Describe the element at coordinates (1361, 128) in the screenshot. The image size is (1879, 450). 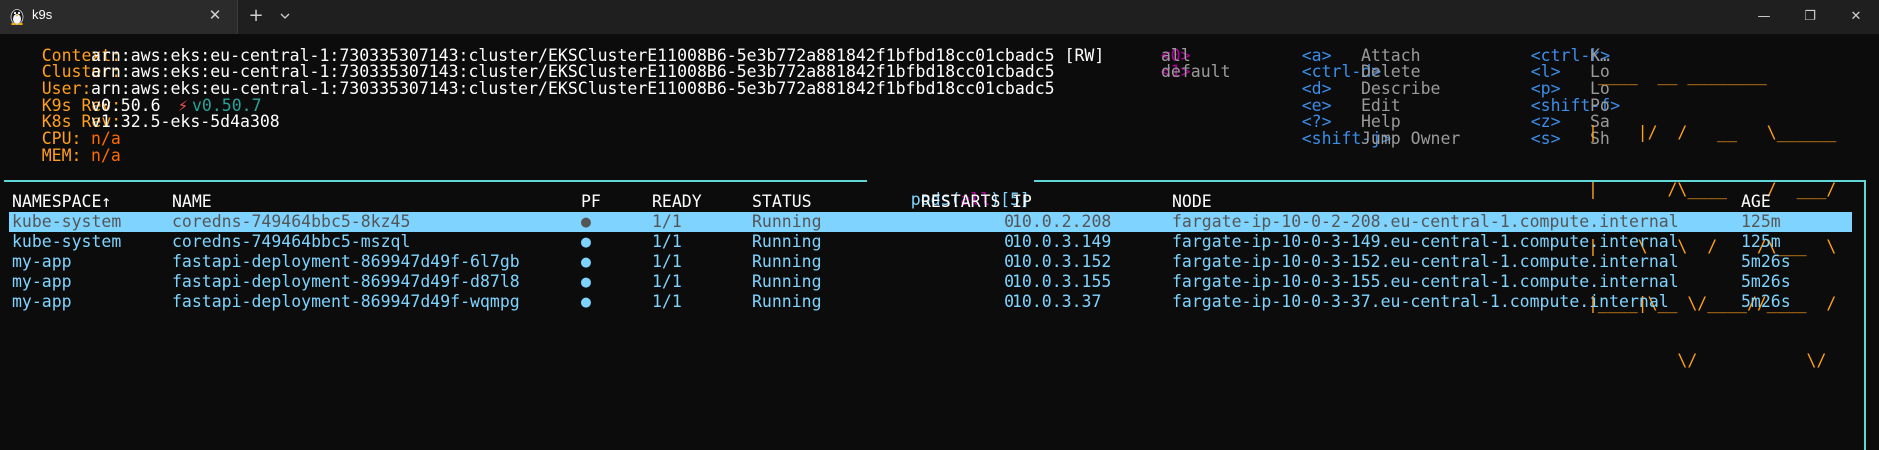
I see `shortcut-jump-owner: <shift-j> Jump Owner` at that location.